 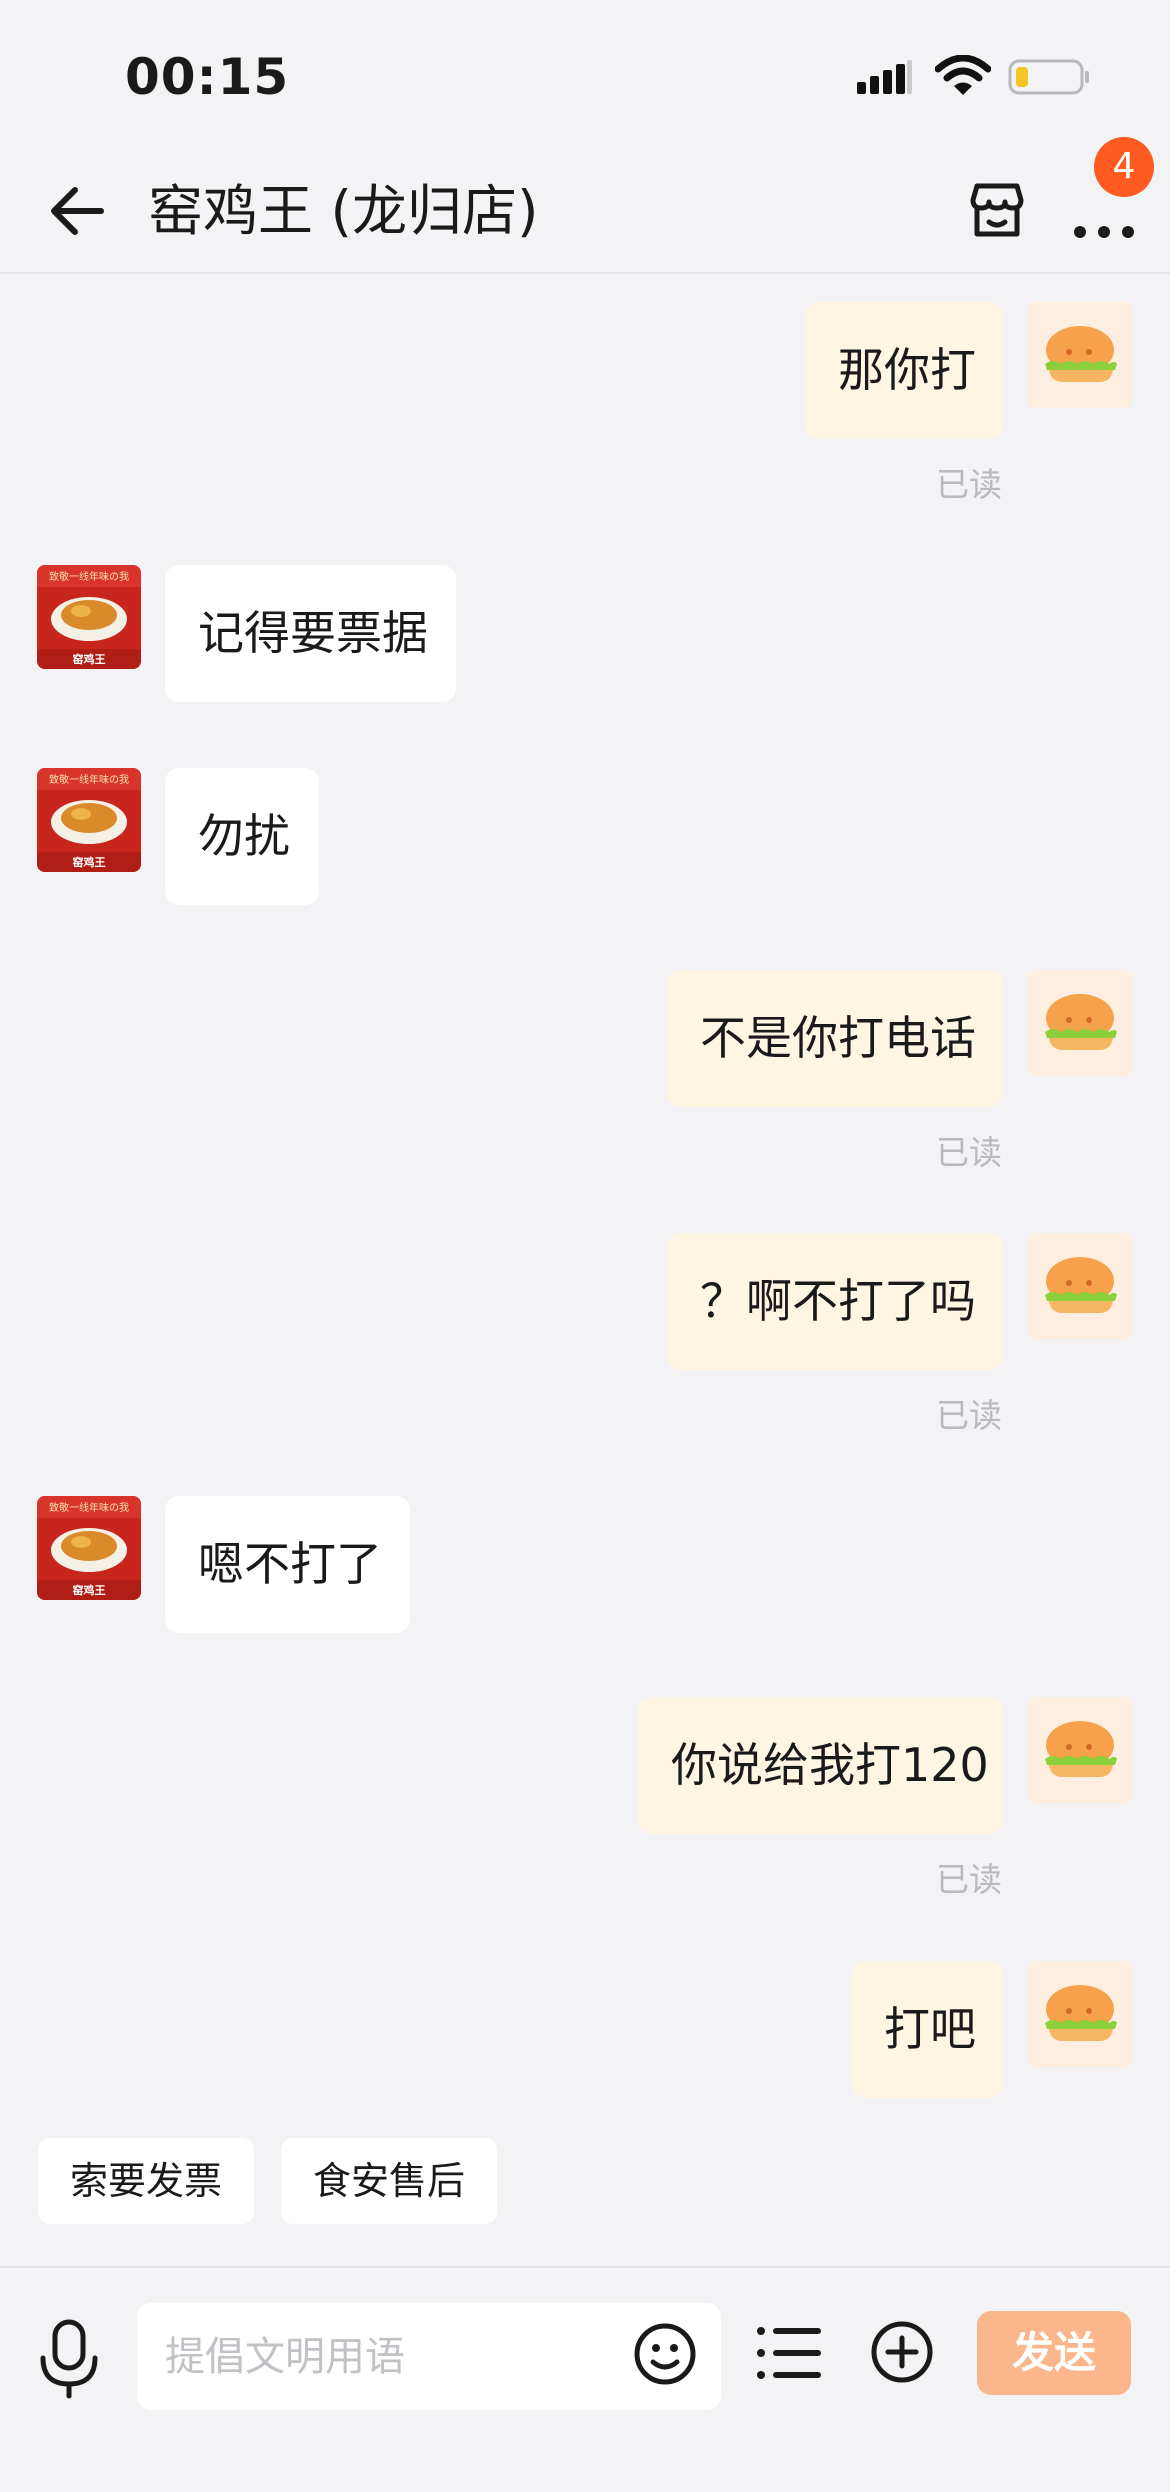 I want to click on message-bubble: 勿扰, so click(x=242, y=836).